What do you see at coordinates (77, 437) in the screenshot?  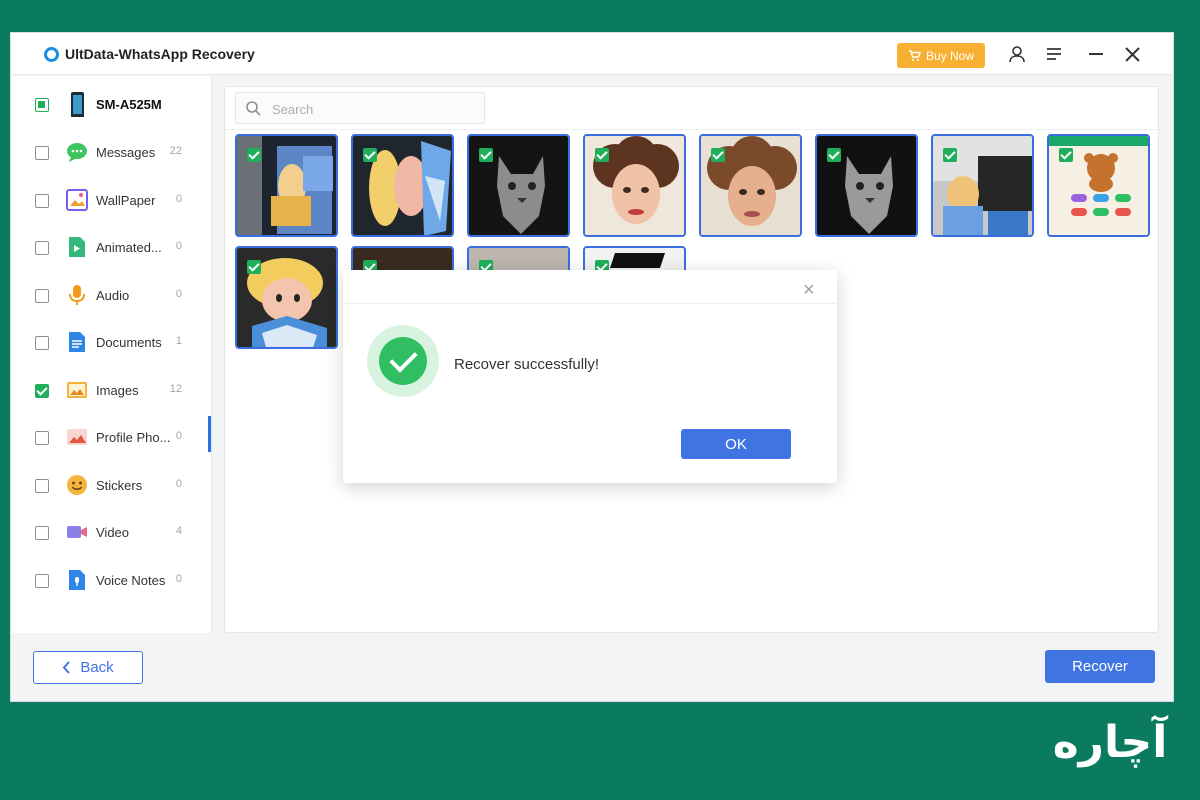 I see `profile-photo-icon` at bounding box center [77, 437].